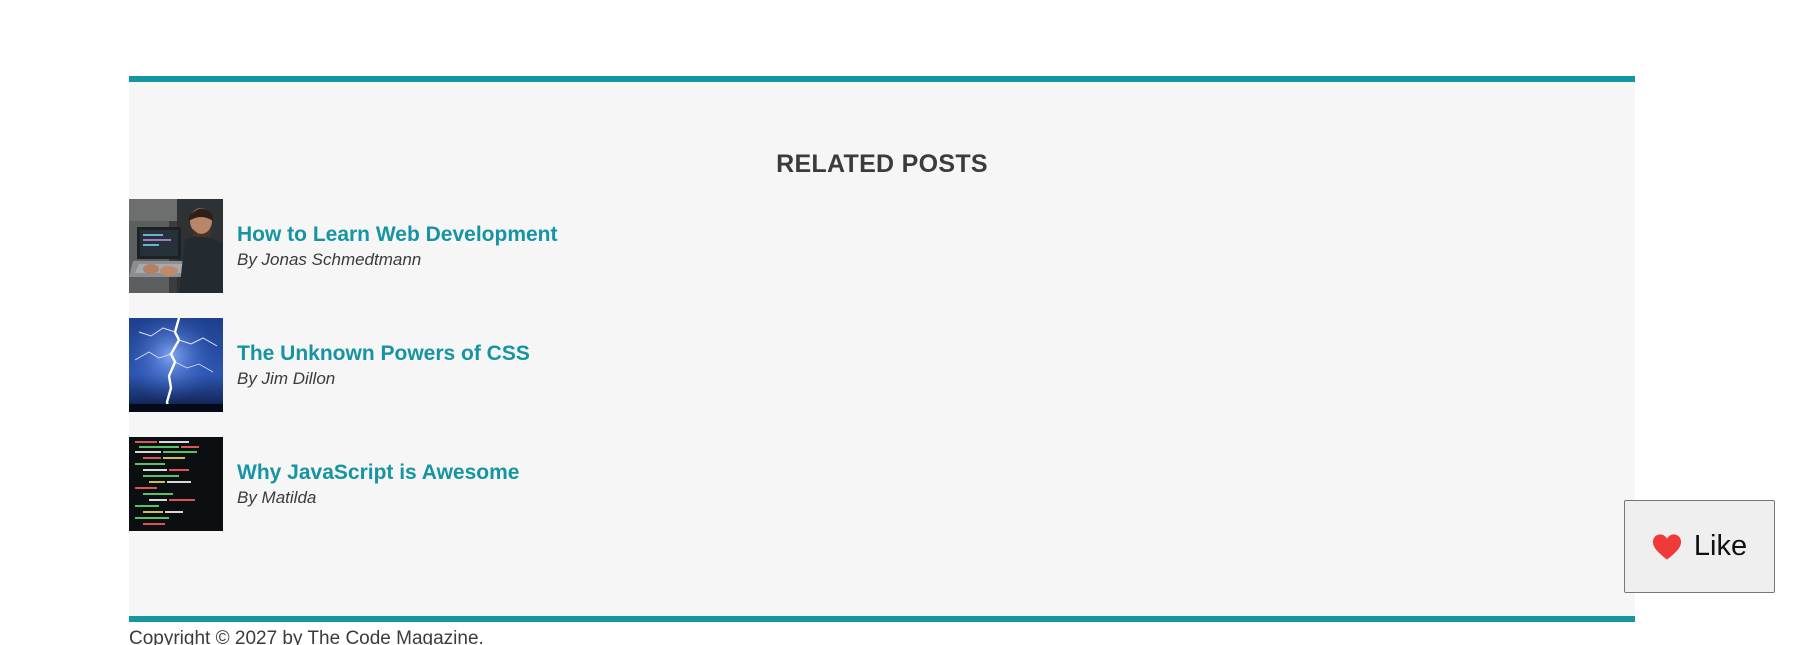 Image resolution: width=1793 pixels, height=645 pixels. What do you see at coordinates (1720, 546) in the screenshot?
I see `like-label: Like` at bounding box center [1720, 546].